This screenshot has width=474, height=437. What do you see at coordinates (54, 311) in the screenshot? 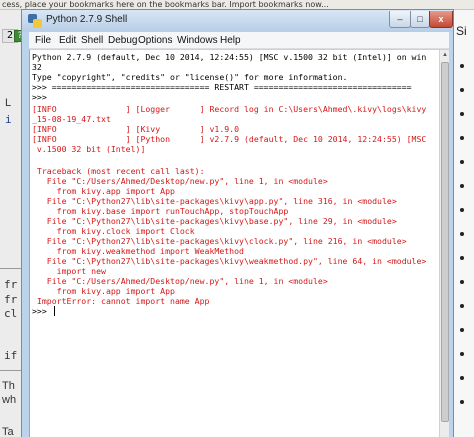
I see `text-cursor` at bounding box center [54, 311].